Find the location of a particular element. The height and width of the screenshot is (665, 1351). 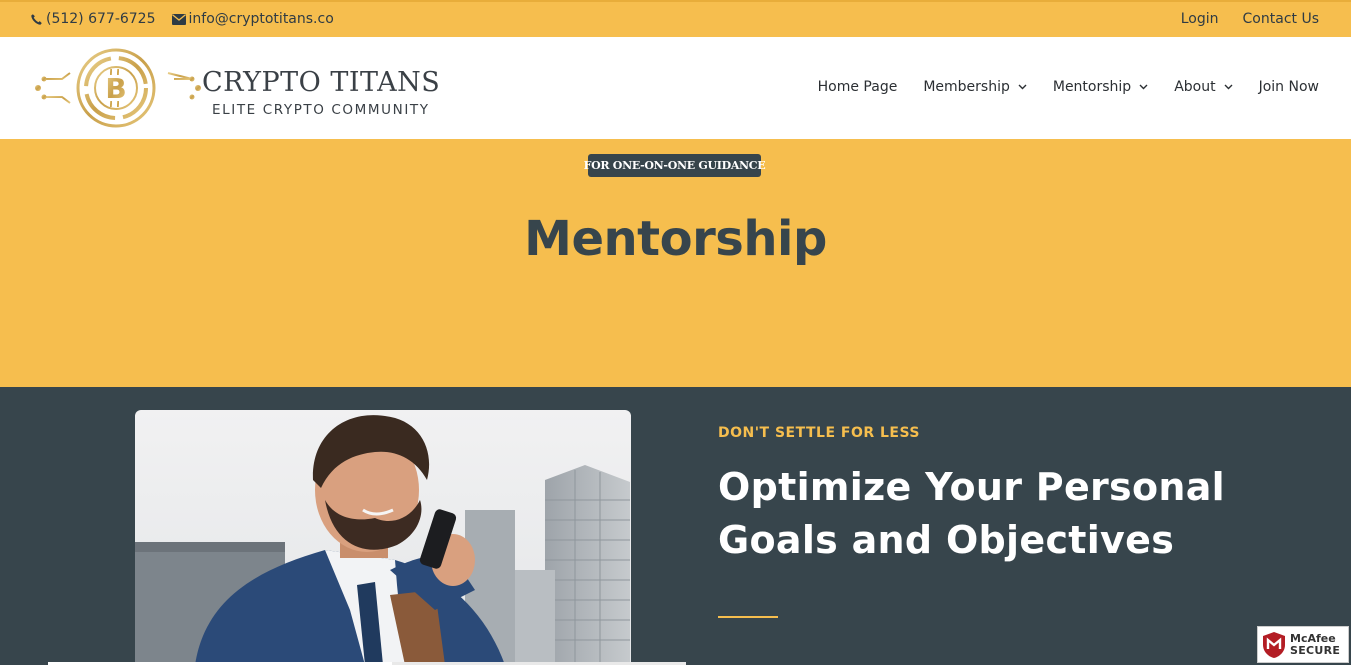

businessman-on-phone-image is located at coordinates (383, 537).